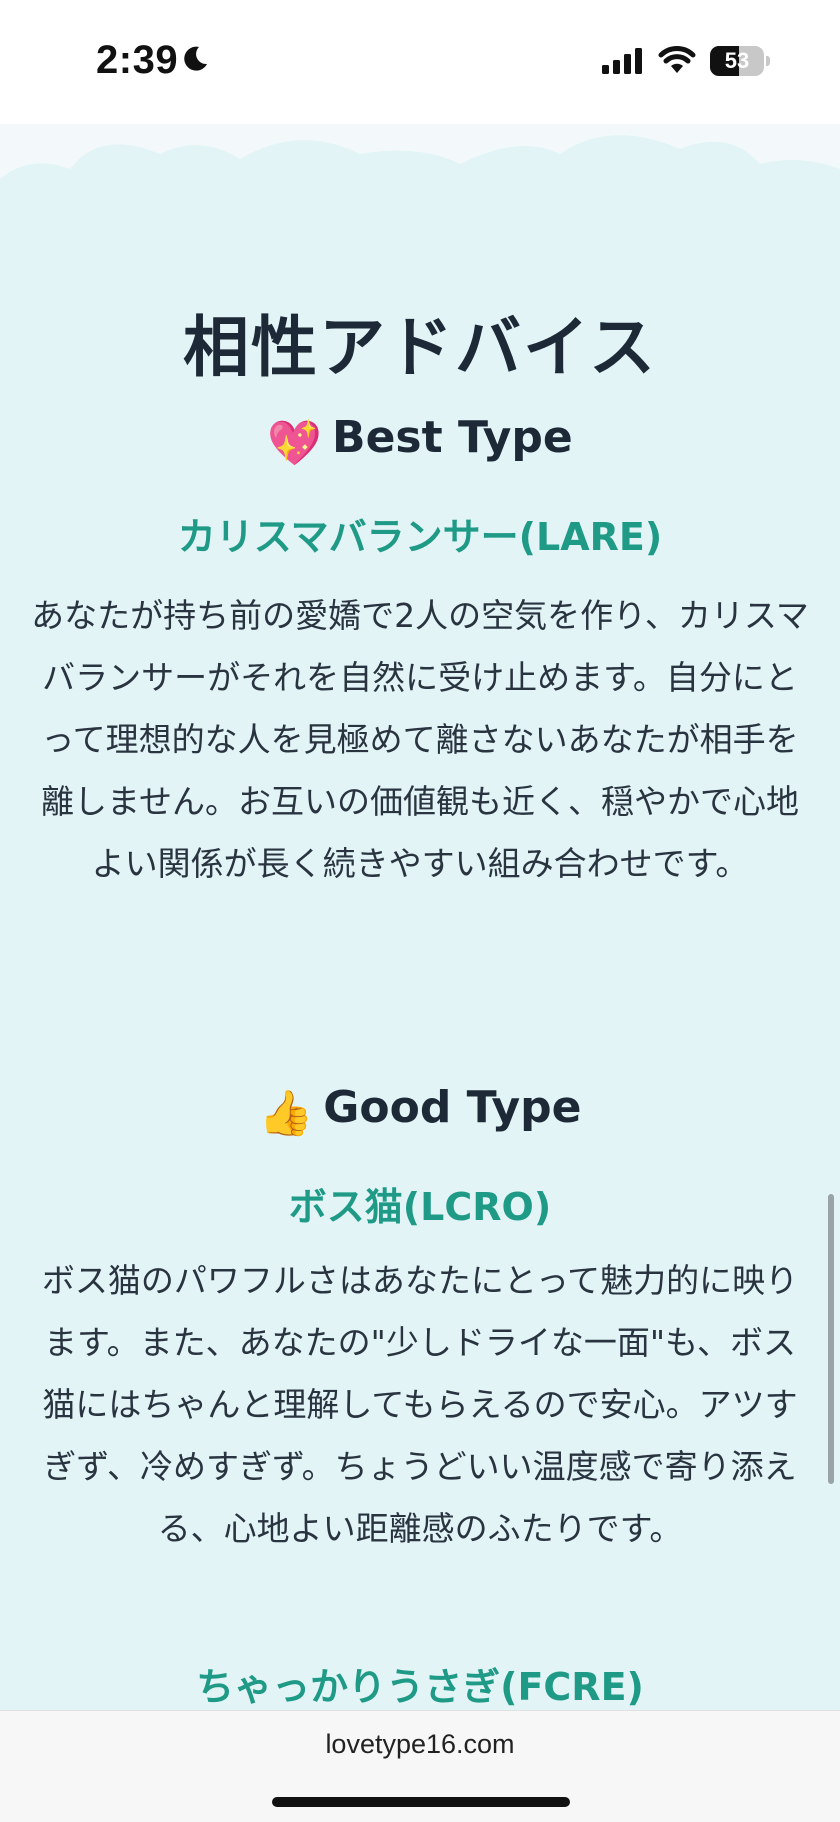 This screenshot has width=840, height=1822. I want to click on cellular-signal-icon, so click(622, 61).